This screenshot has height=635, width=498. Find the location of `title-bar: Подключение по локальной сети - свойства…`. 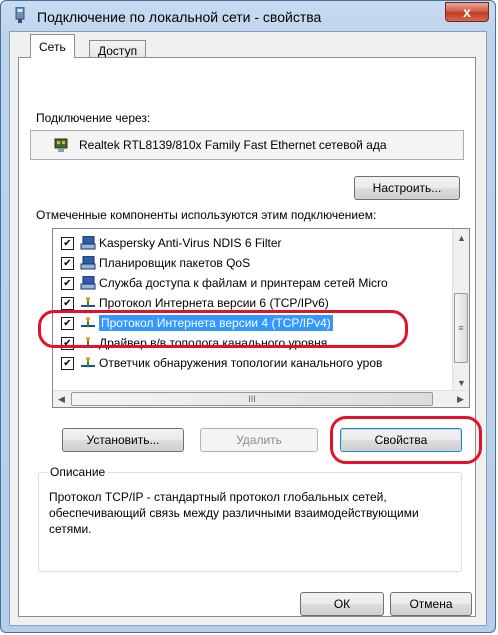

title-bar: Подключение по локальной сети - свойства… is located at coordinates (248, 16).